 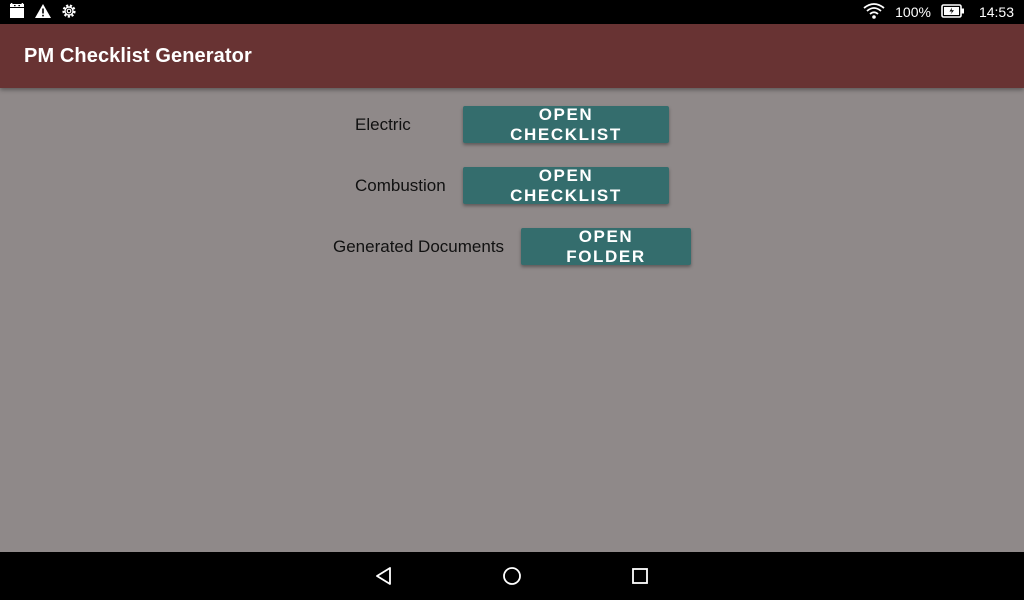 What do you see at coordinates (566, 124) in the screenshot?
I see `open-electric-checklist-button: OPEN CHECKLIST` at bounding box center [566, 124].